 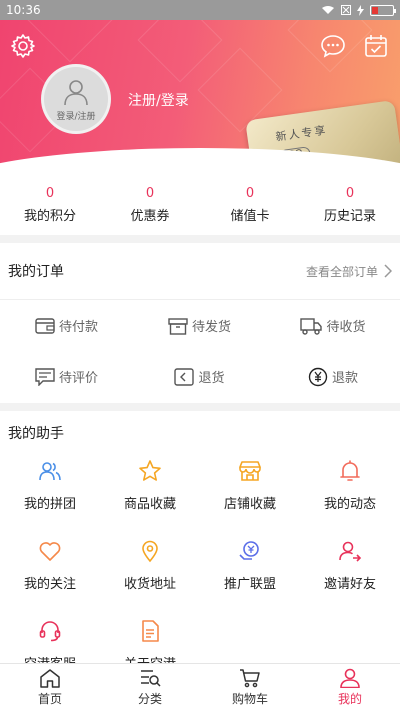 What do you see at coordinates (50, 205) in the screenshot?
I see `stat-points: 0 我的积分` at bounding box center [50, 205].